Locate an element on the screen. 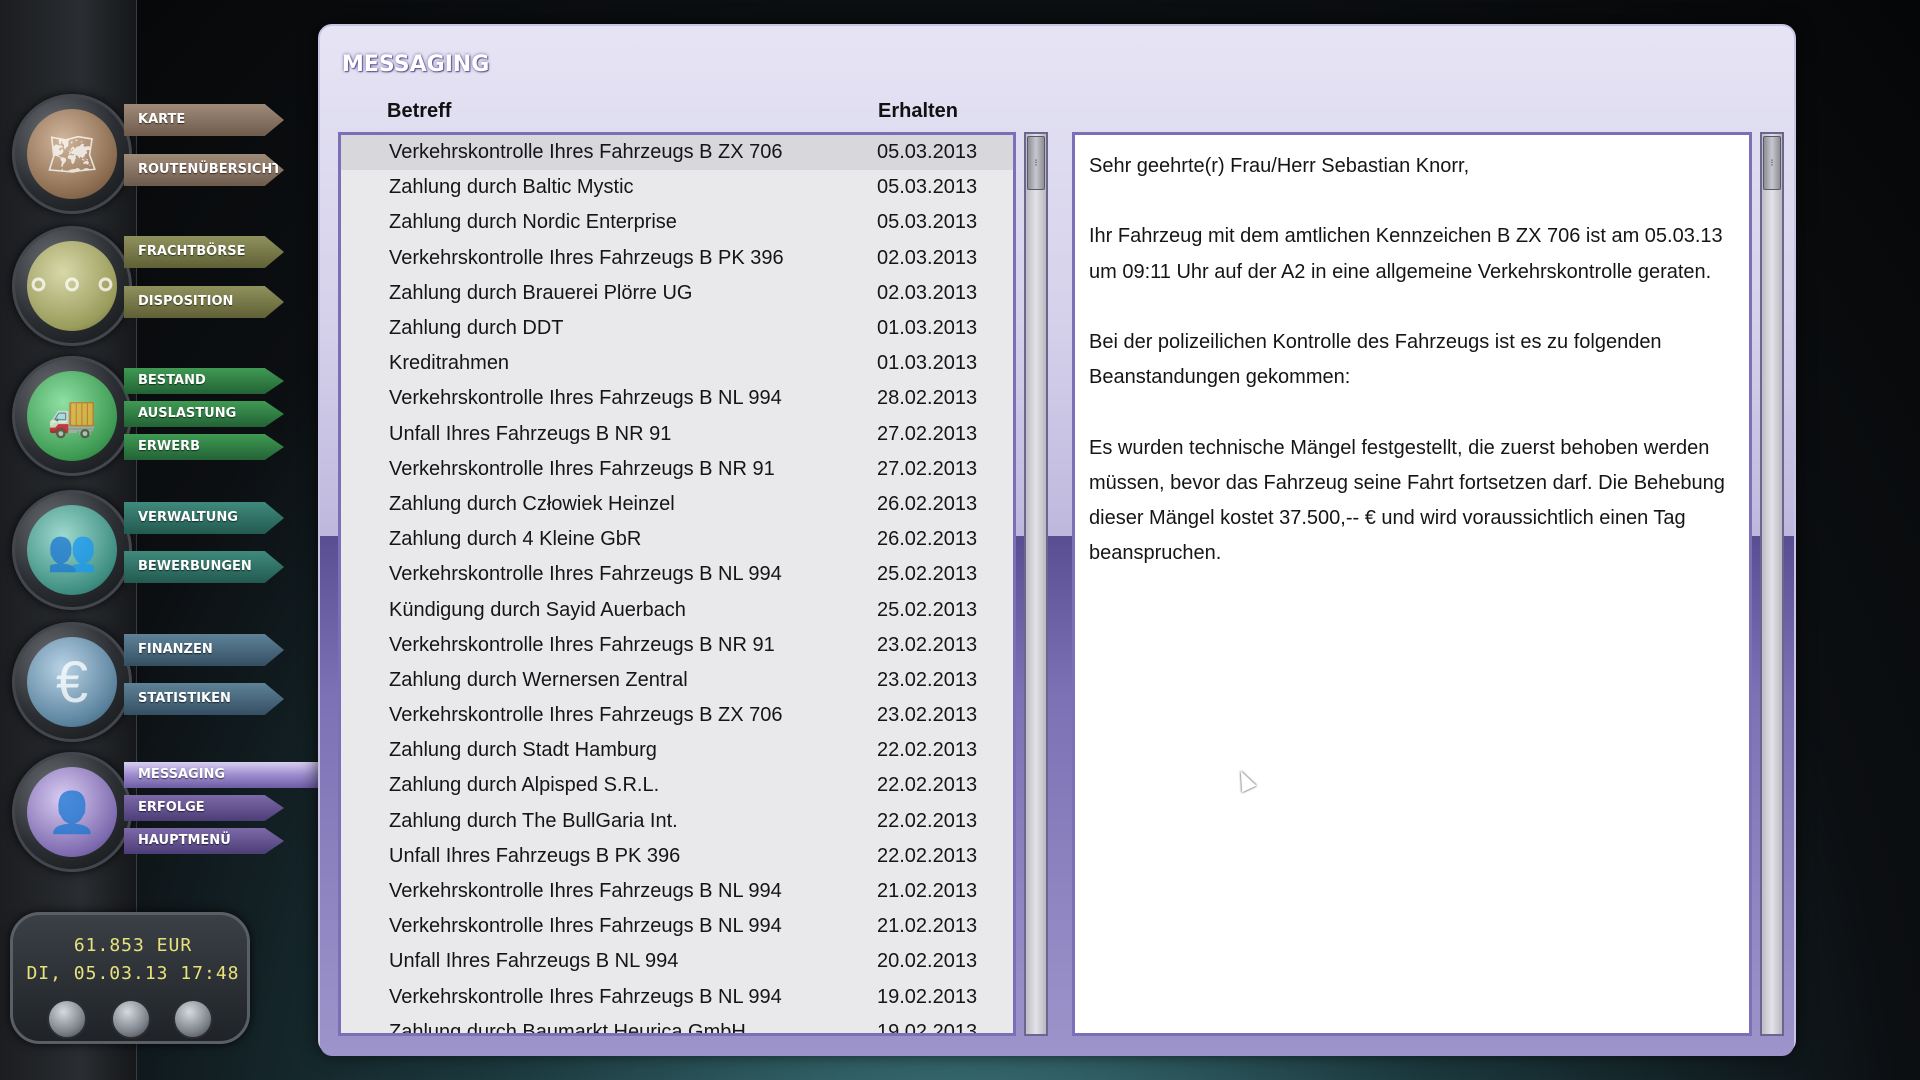 The height and width of the screenshot is (1080, 1920). nav-group-fleet: 🚚 BESTAND AUSLASTUNG ERWERB is located at coordinates (148, 416).